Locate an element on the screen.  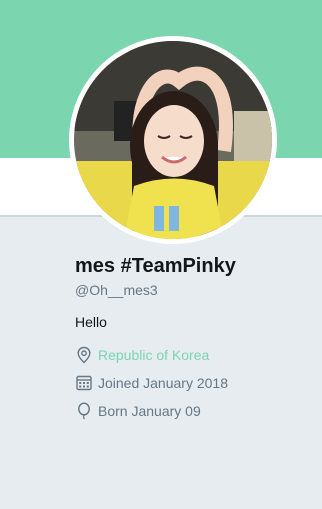
joined-text: Joined January 2018 is located at coordinates (163, 383).